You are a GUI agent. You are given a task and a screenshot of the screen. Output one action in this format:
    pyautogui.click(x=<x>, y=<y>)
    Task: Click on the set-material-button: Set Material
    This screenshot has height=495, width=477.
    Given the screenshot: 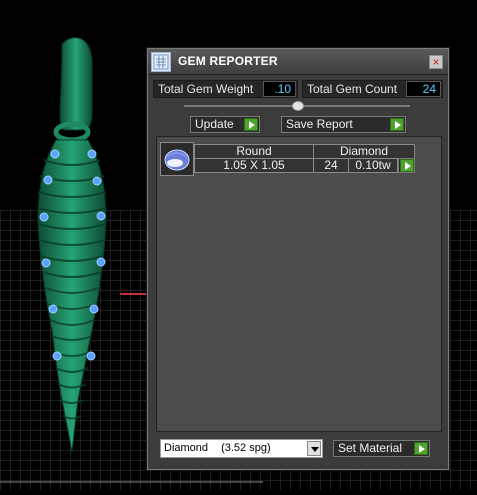 What is the action you would take?
    pyautogui.click(x=381, y=448)
    